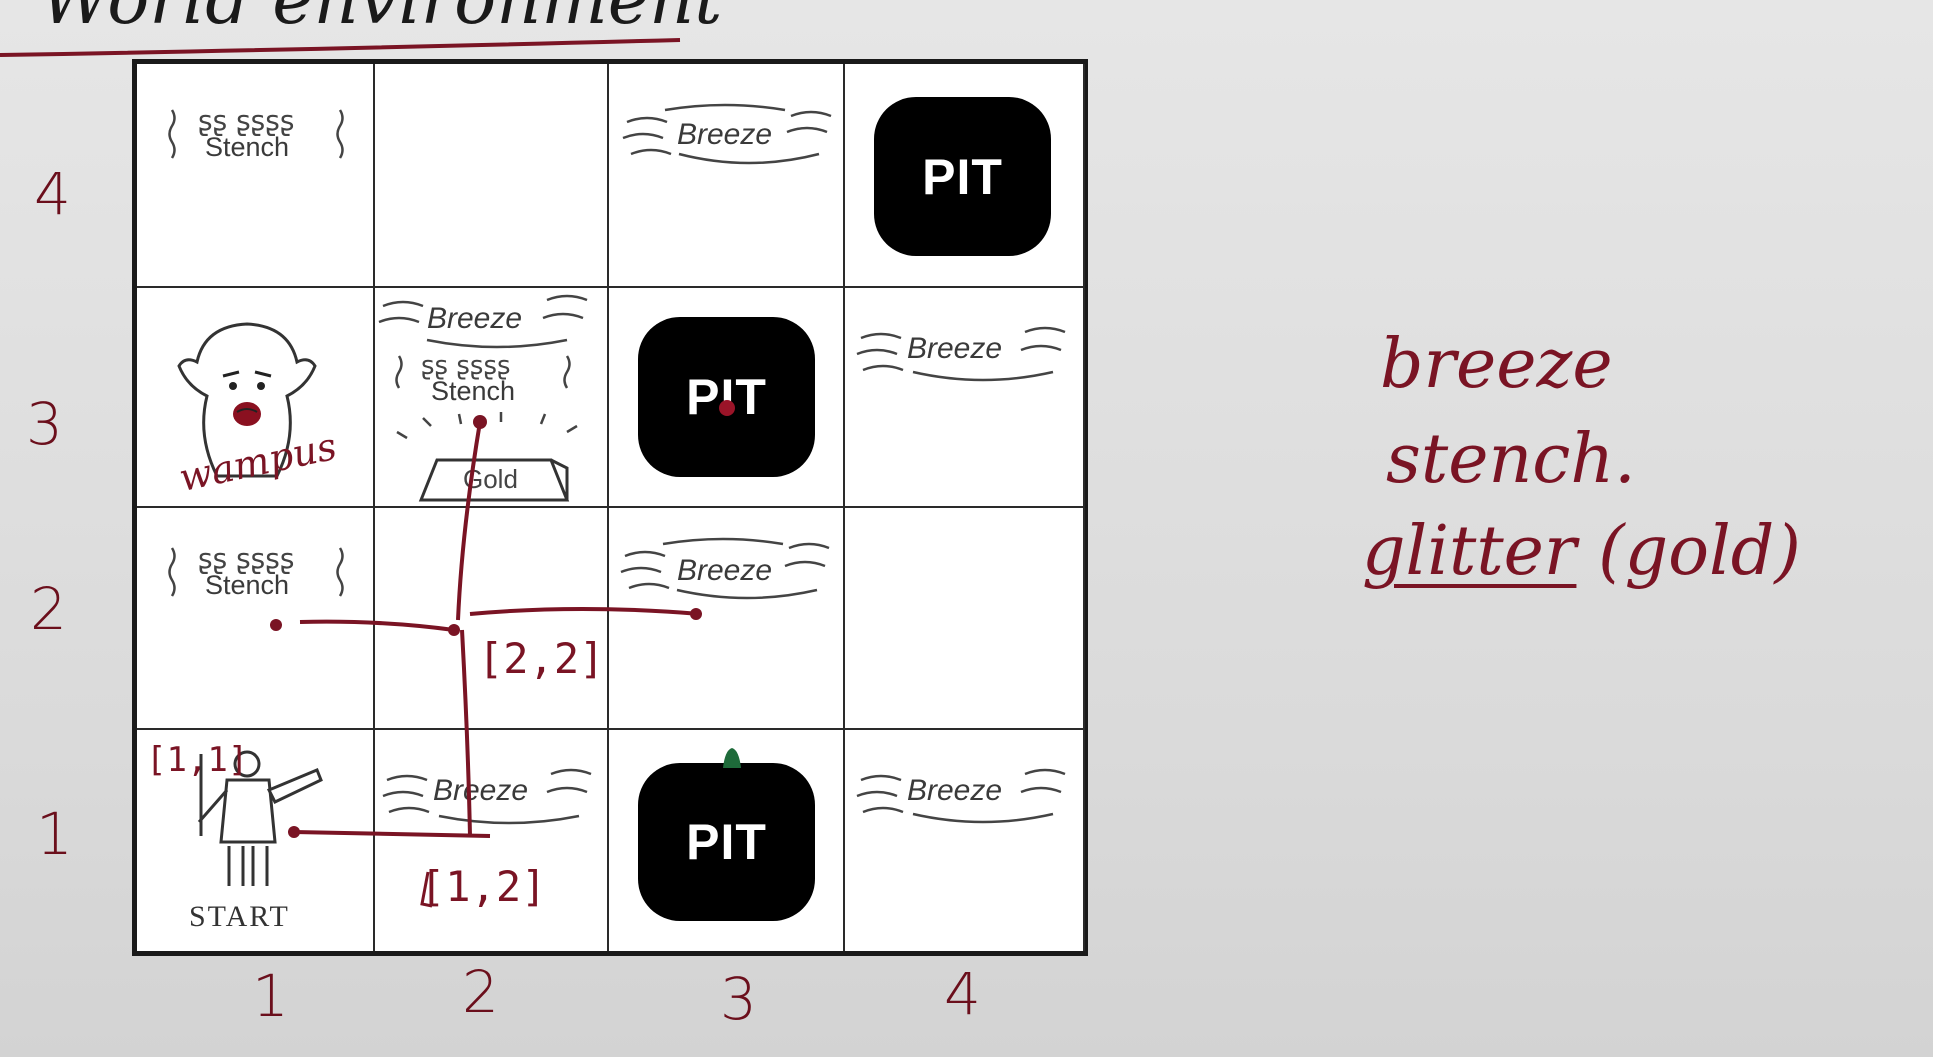  Describe the element at coordinates (1496, 364) in the screenshot. I see `note-breeze: breeze` at that location.